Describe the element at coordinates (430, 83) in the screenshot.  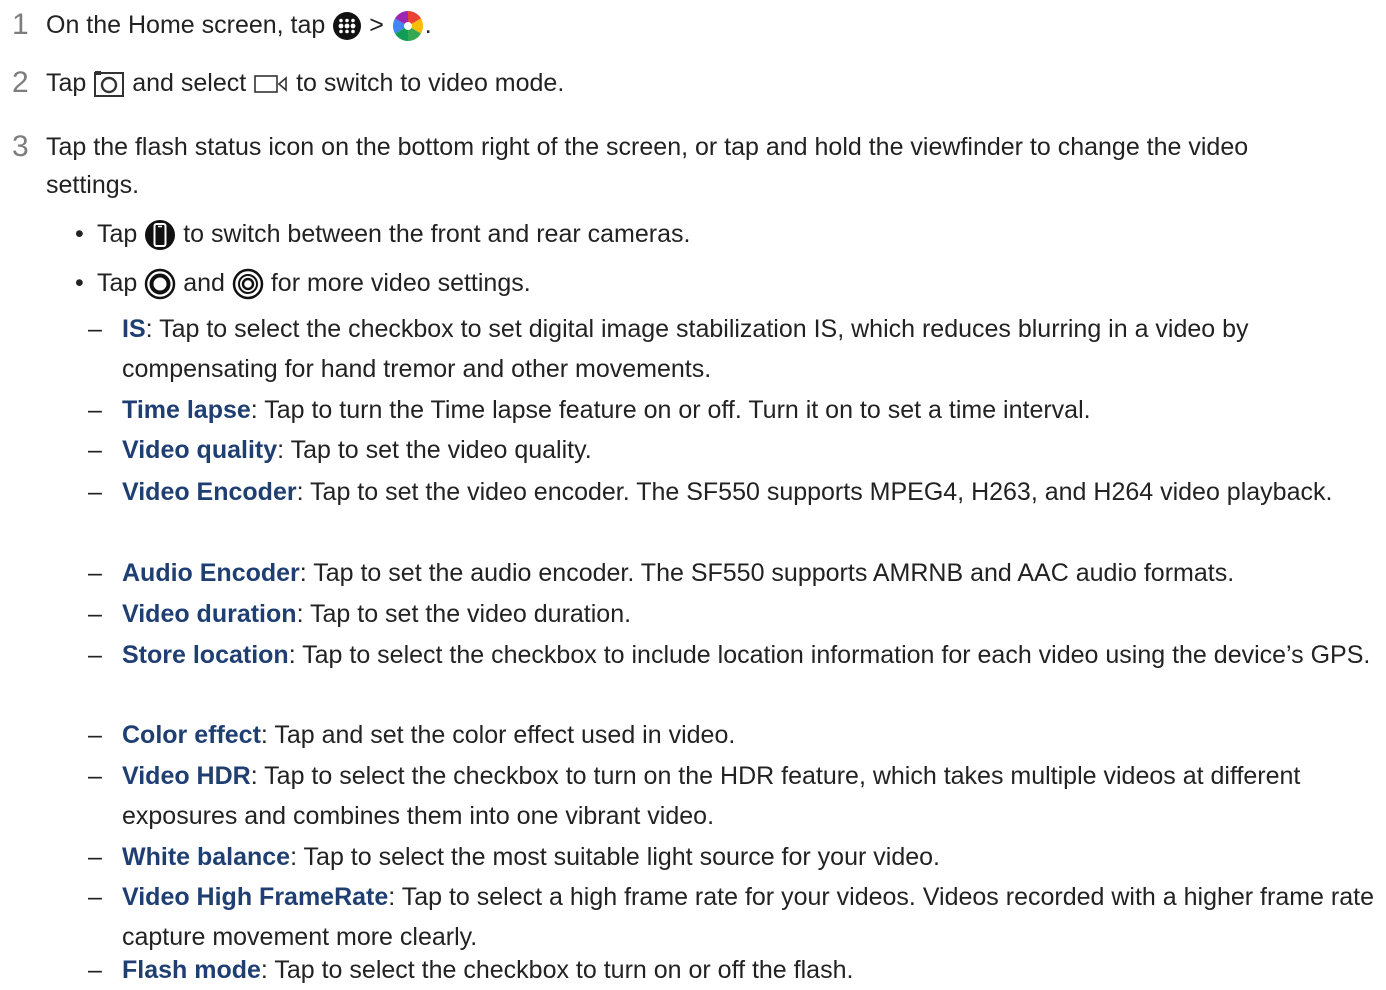
I see `step-text-3: to switch to video mode.` at that location.